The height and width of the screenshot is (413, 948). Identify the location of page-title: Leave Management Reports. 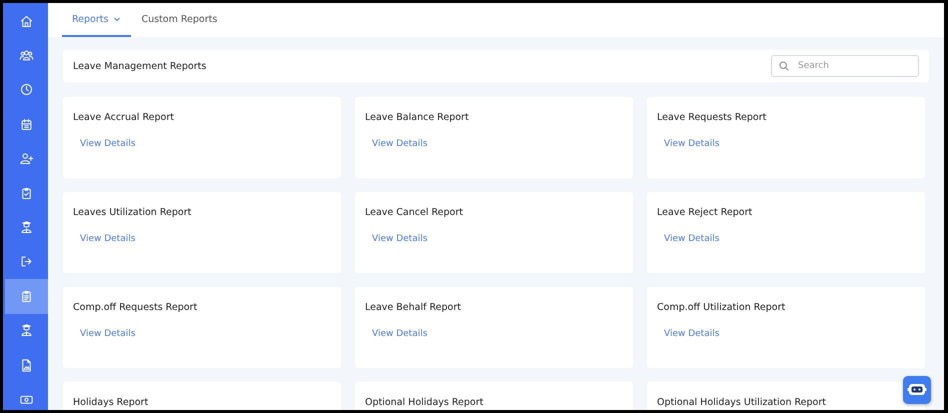
(139, 66).